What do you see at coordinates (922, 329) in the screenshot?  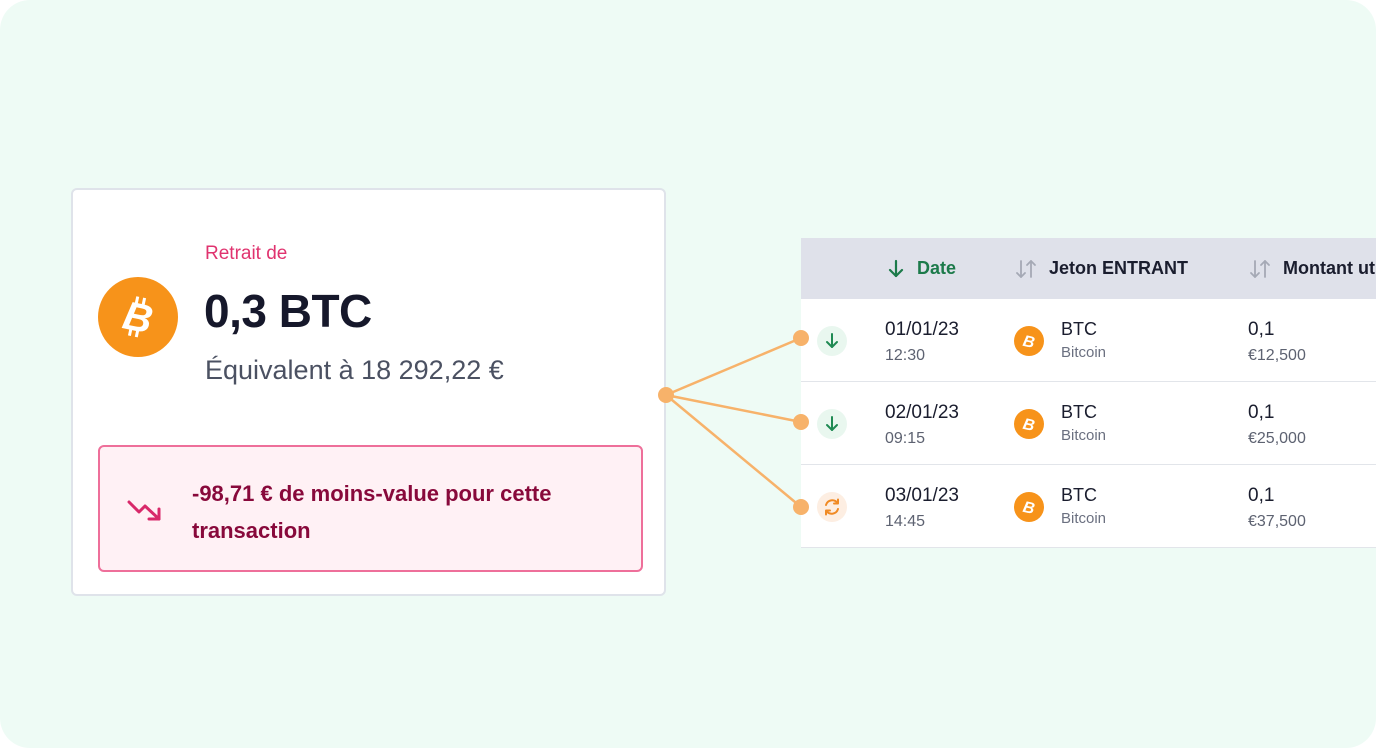 I see `row-date: 01/01/23` at bounding box center [922, 329].